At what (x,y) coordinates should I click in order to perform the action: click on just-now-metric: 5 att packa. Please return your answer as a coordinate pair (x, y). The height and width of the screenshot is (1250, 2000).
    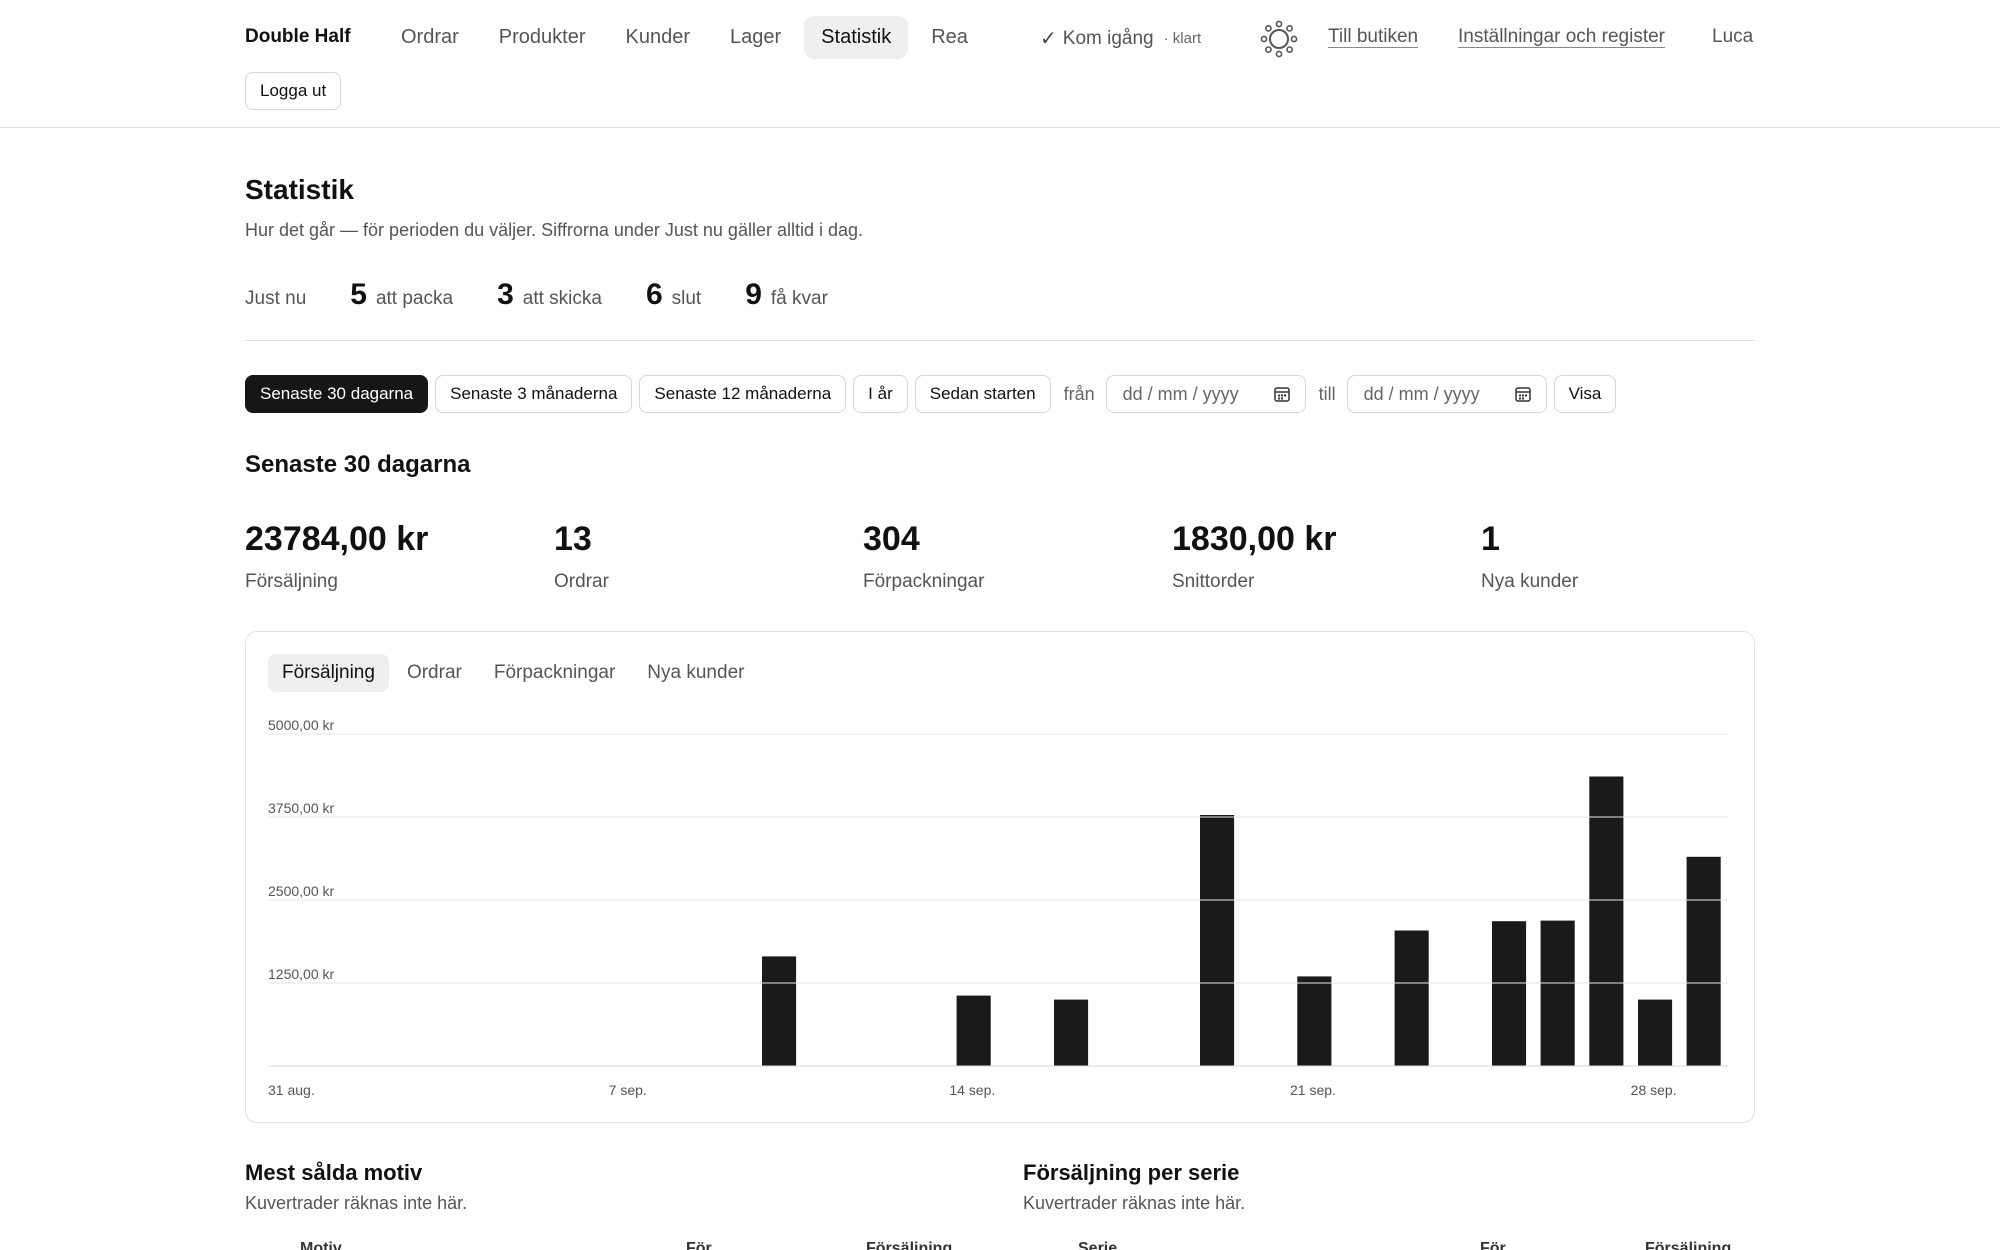
    Looking at the image, I should click on (401, 295).